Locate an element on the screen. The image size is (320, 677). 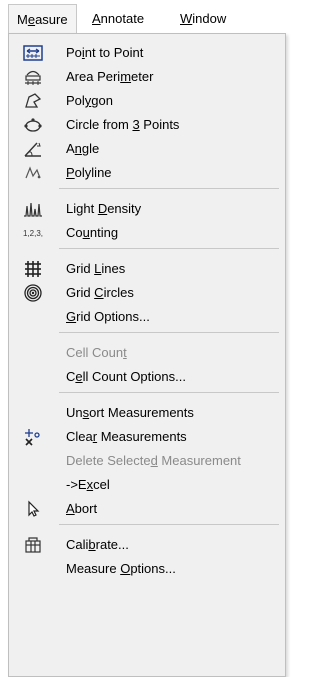
menu-item-angle: Angle is located at coordinates (147, 149).